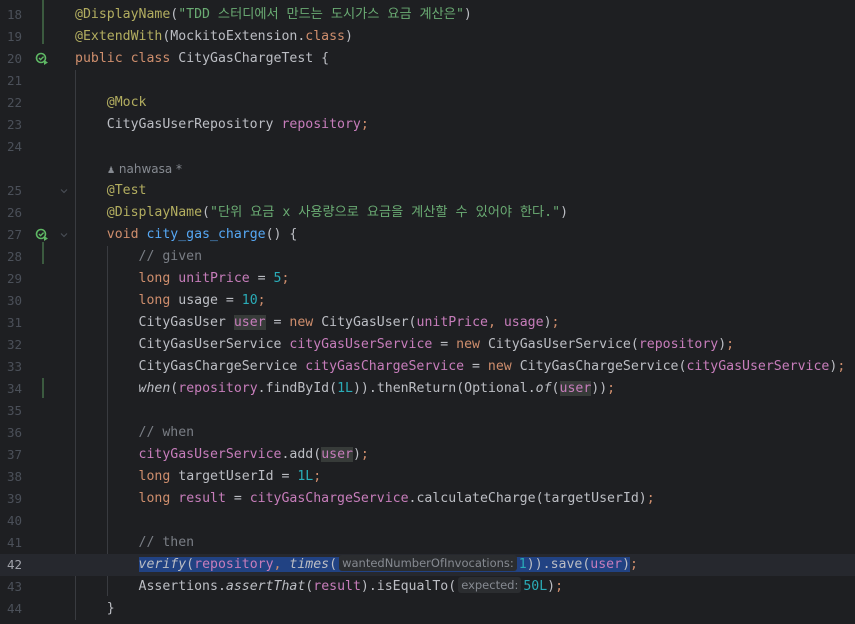 This screenshot has width=855, height=624. I want to click on code-line: 25 @Test, so click(427, 191).